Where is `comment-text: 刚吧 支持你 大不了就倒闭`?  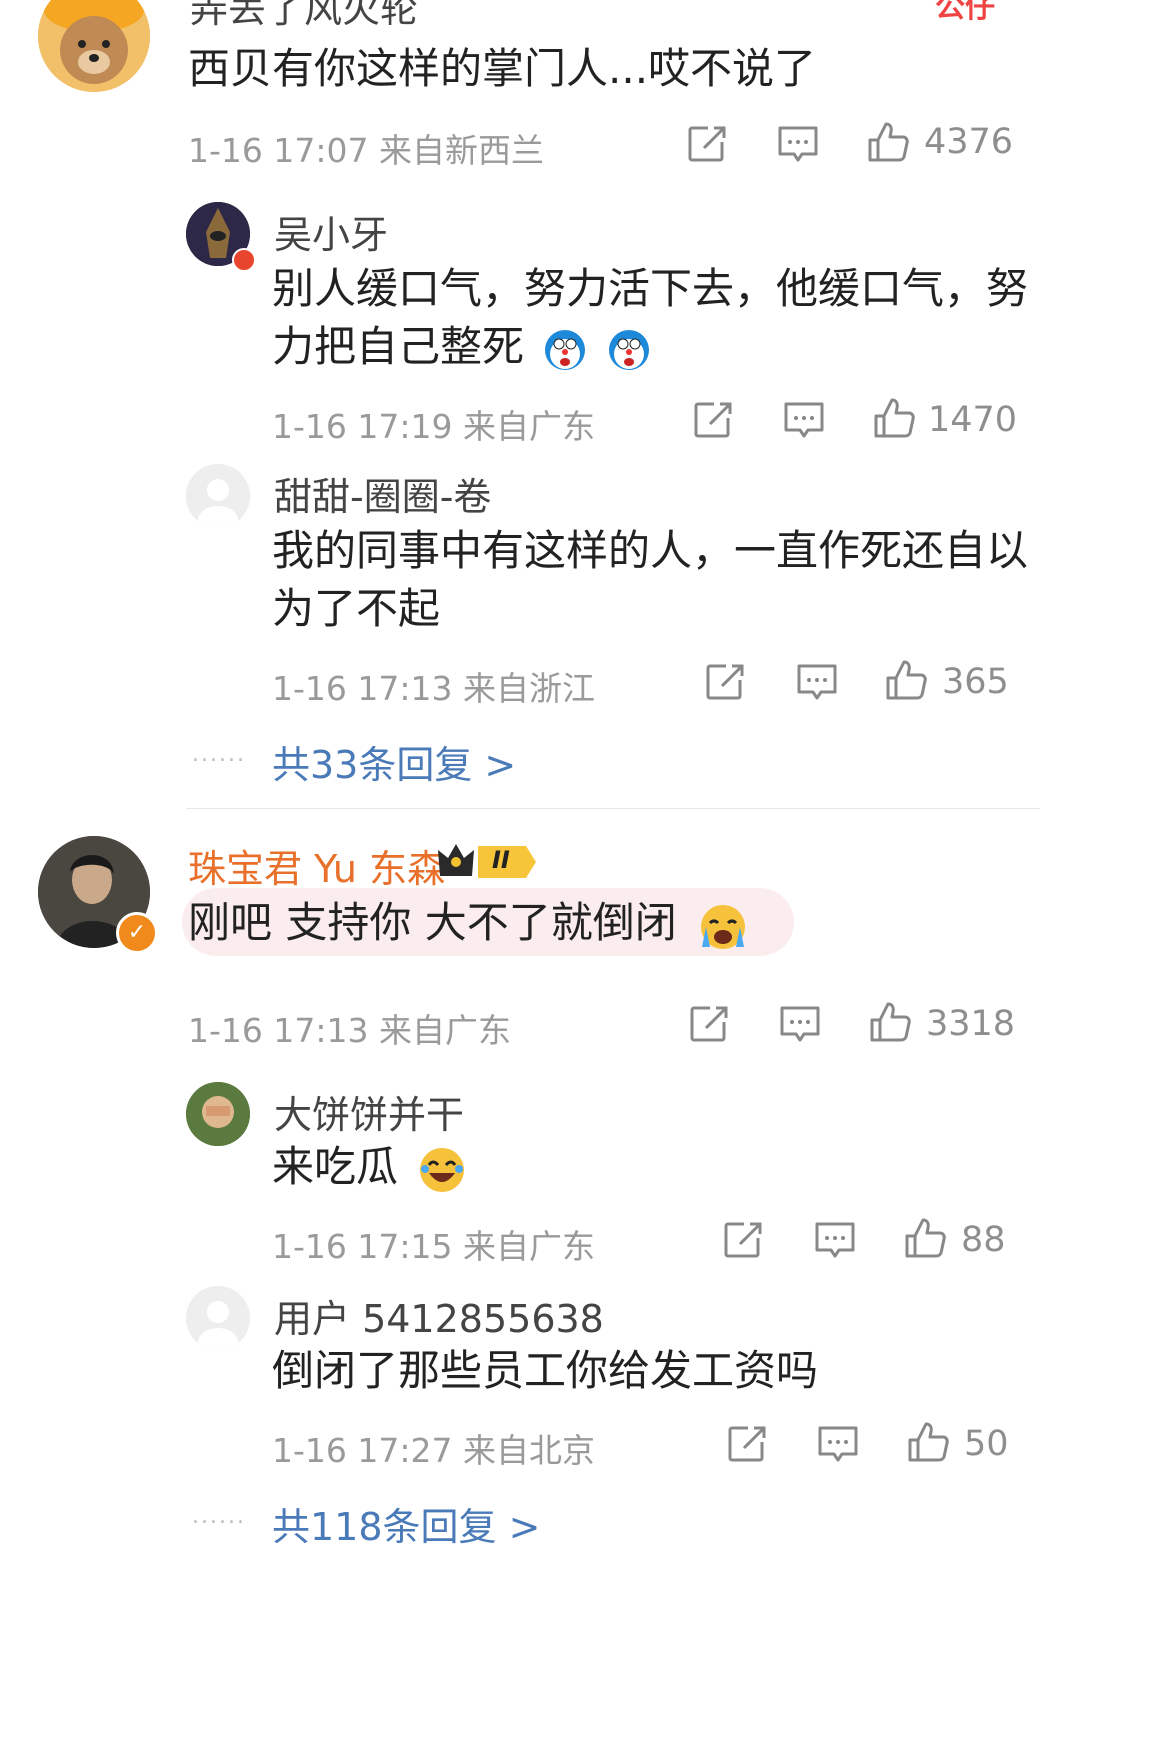 comment-text: 刚吧 支持你 大不了就倒闭 is located at coordinates (469, 923).